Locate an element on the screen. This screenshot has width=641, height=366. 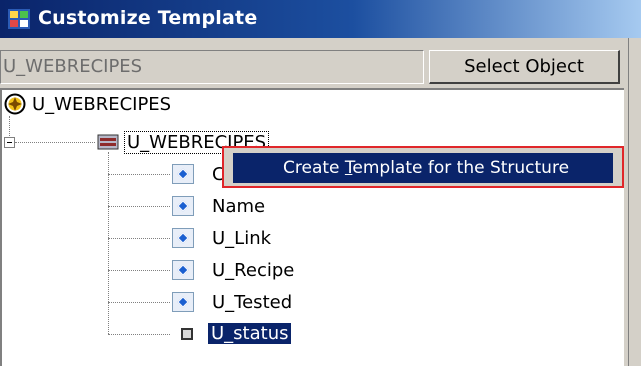
panel-edge is located at coordinates (634, 202).